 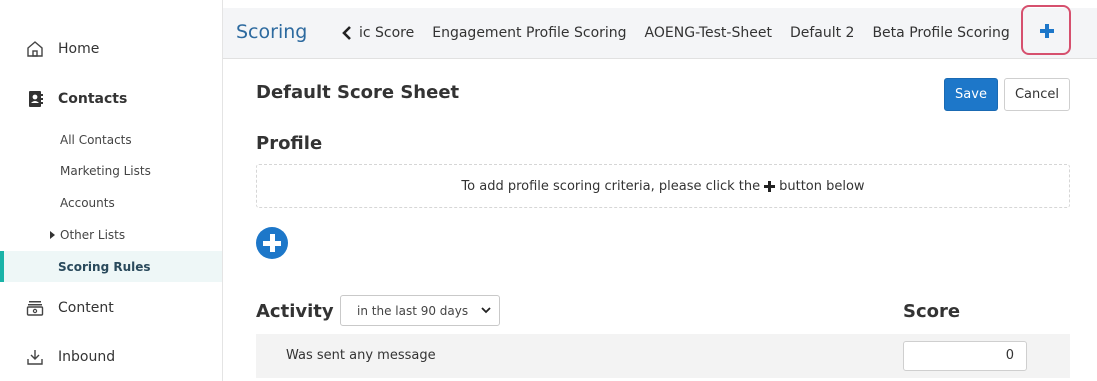 I want to click on nav-content-label: Content, so click(x=86, y=308).